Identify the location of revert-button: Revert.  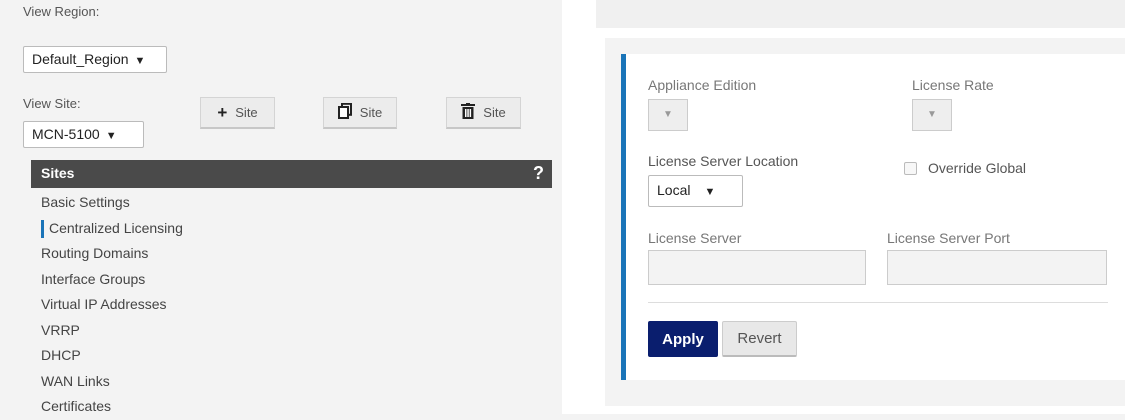
(759, 339).